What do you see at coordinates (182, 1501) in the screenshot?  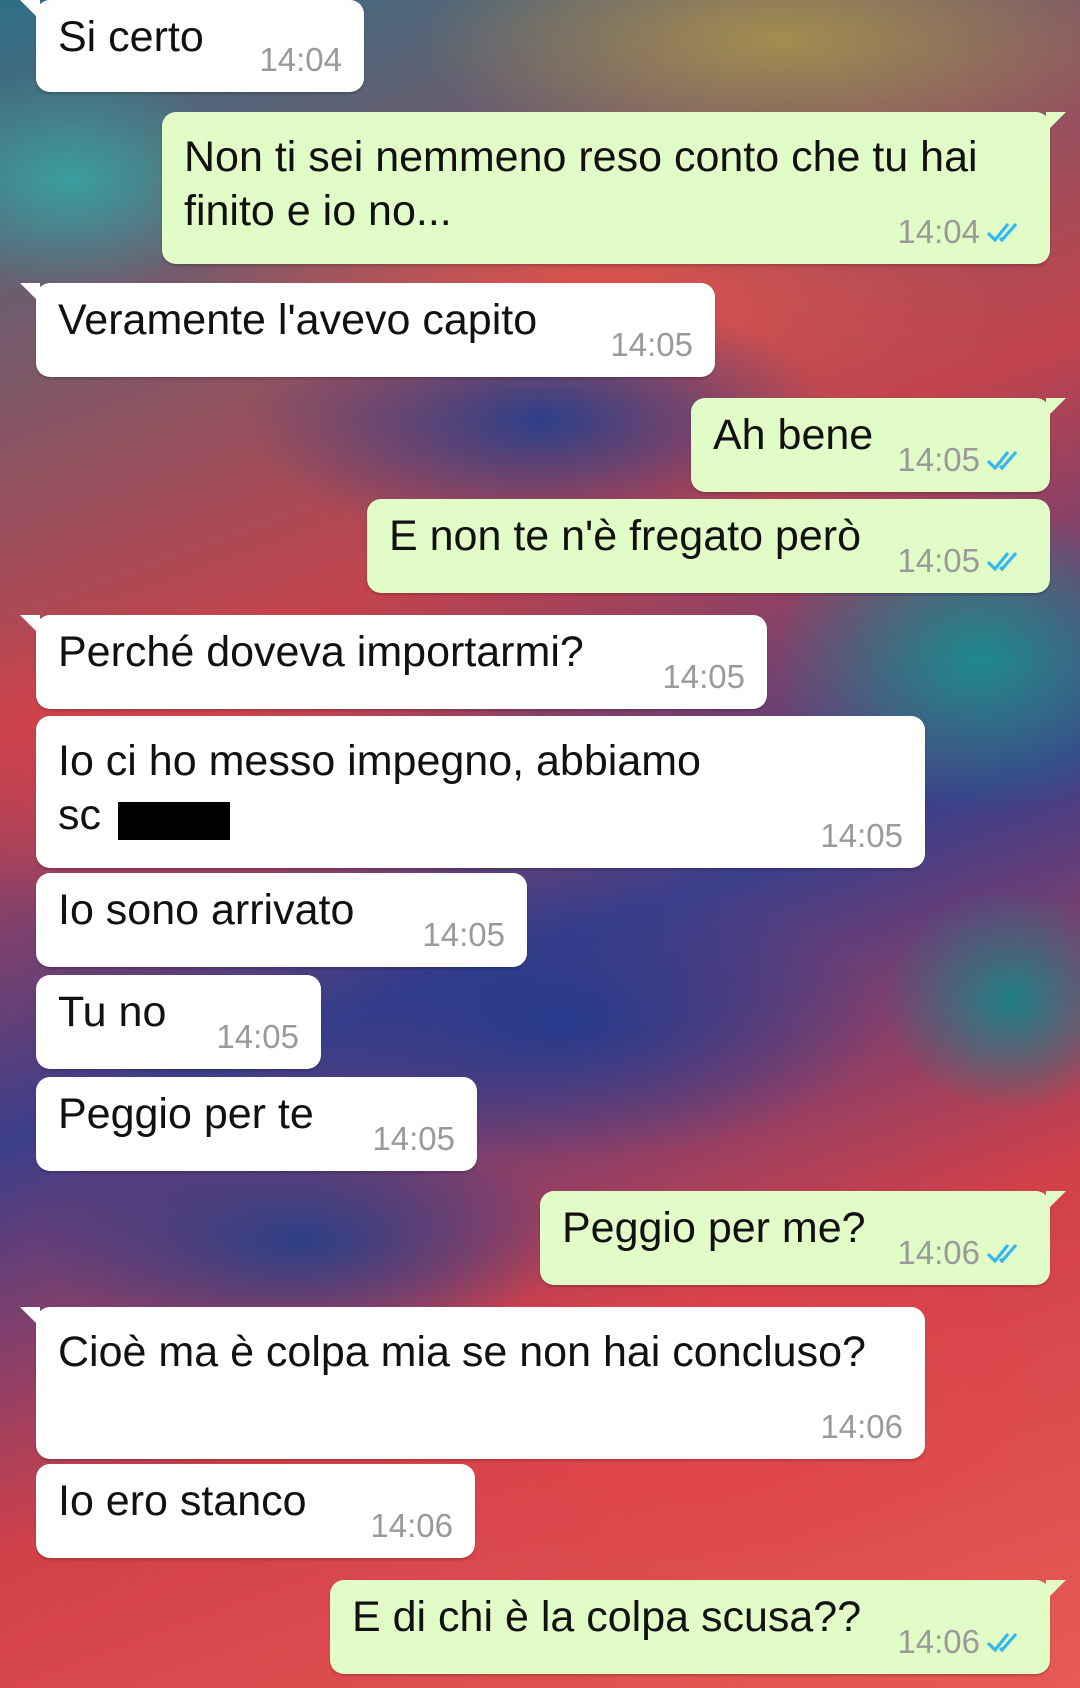 I see `message-text: Io ero stanco` at bounding box center [182, 1501].